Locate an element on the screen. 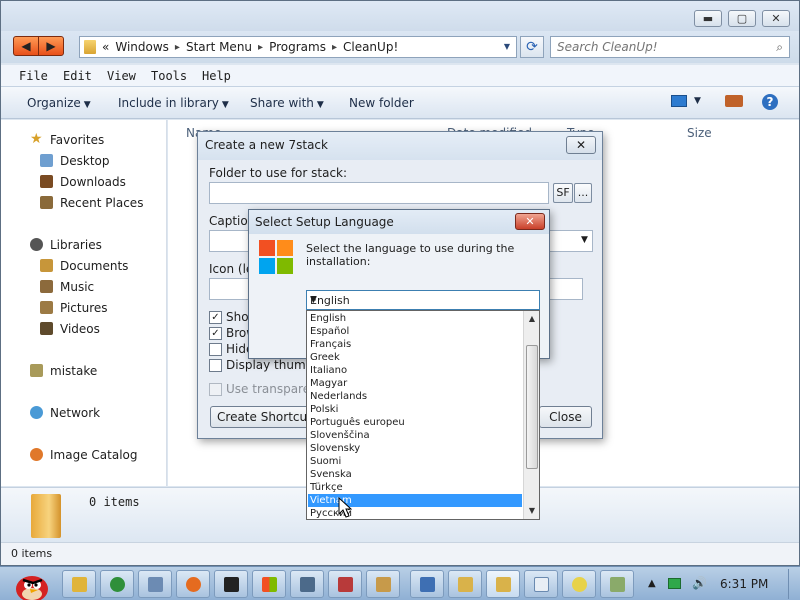 This screenshot has width=800, height=600. battery-icon is located at coordinates (674, 583).